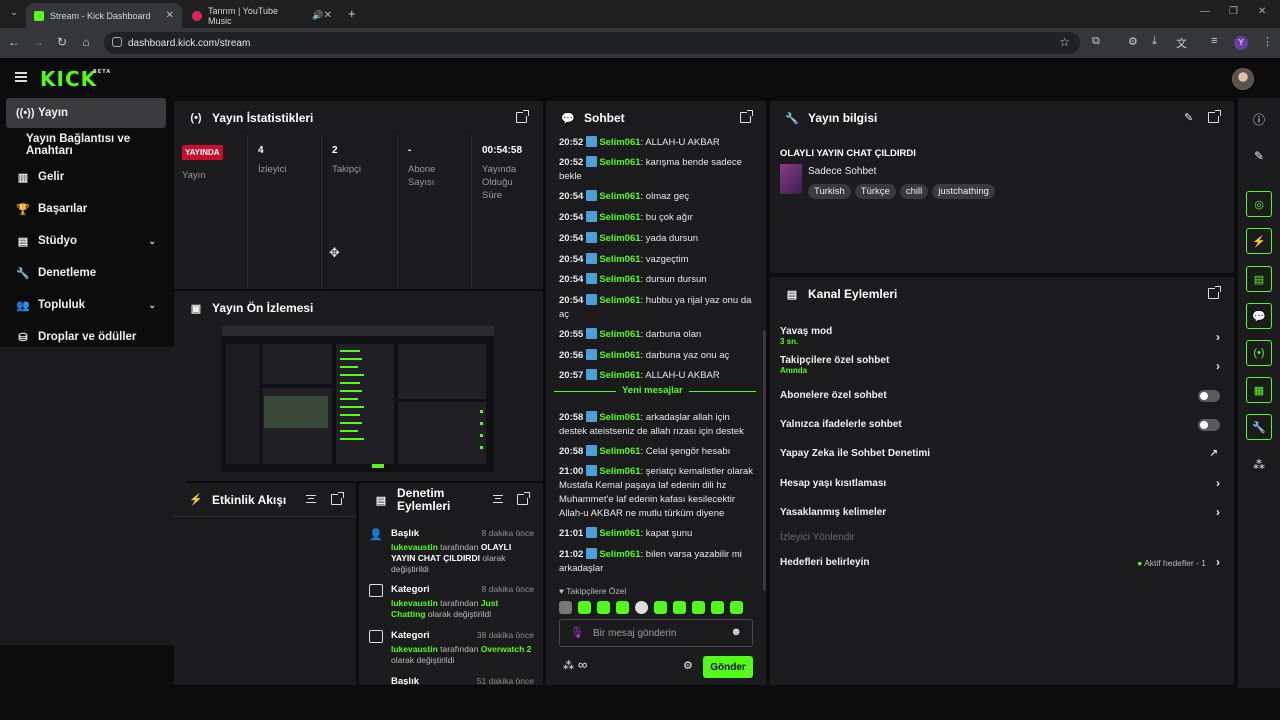  I want to click on rail-stream-info-icon: 🔧, so click(1259, 427).